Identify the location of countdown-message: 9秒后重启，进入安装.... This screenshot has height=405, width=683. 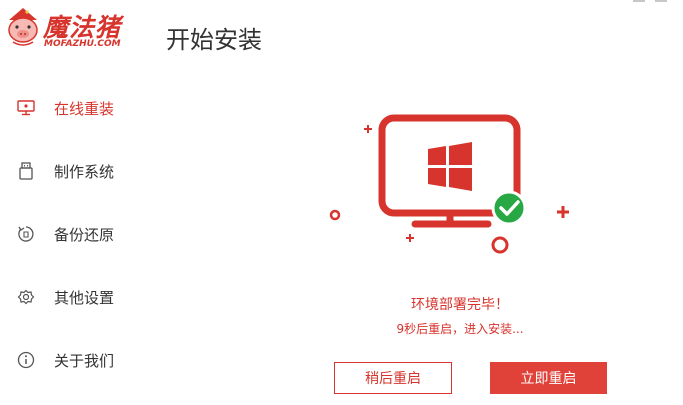
(460, 329).